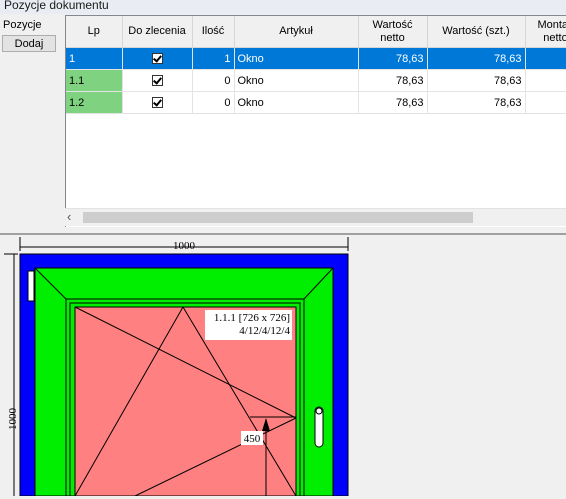  What do you see at coordinates (157, 32) in the screenshot?
I see `column-header-do-zlecenia: Do zlecenia` at bounding box center [157, 32].